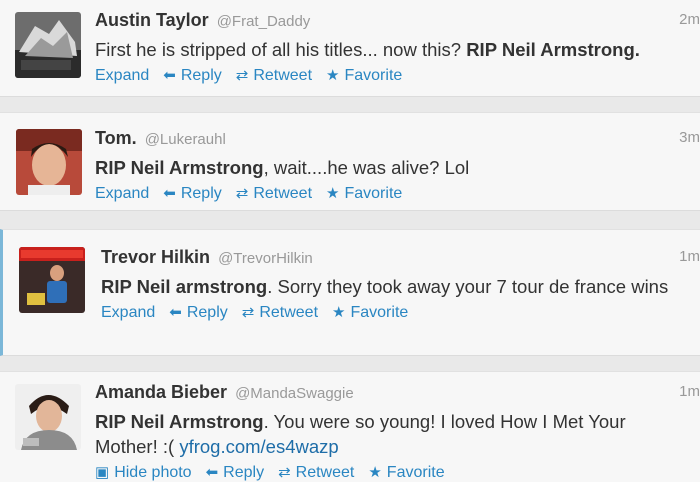 This screenshot has height=482, width=700. Describe the element at coordinates (155, 257) in the screenshot. I see `user-fullname: Trevor Hilkin` at that location.